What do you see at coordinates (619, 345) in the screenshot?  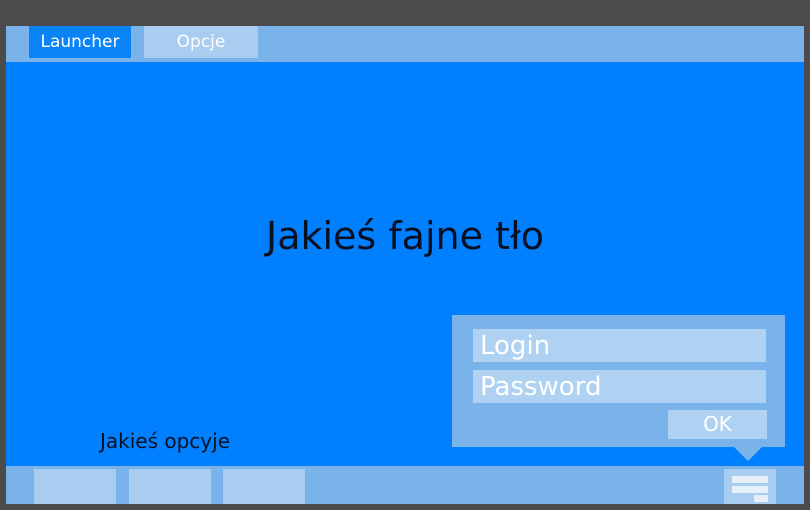 I see `login-field` at bounding box center [619, 345].